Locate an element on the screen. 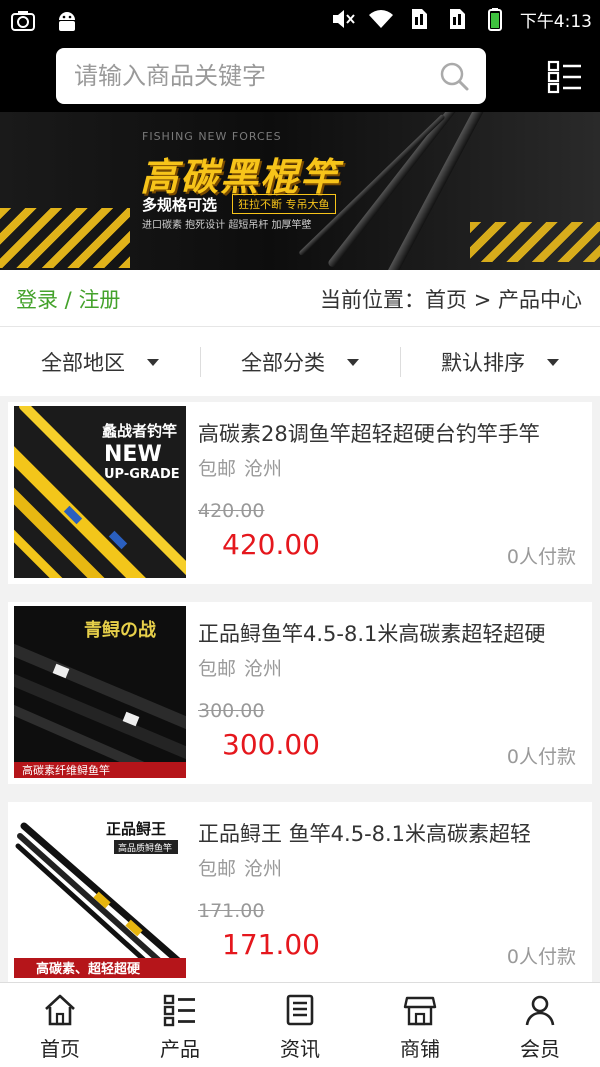  filter-region: 全部地区 is located at coordinates (100, 362).